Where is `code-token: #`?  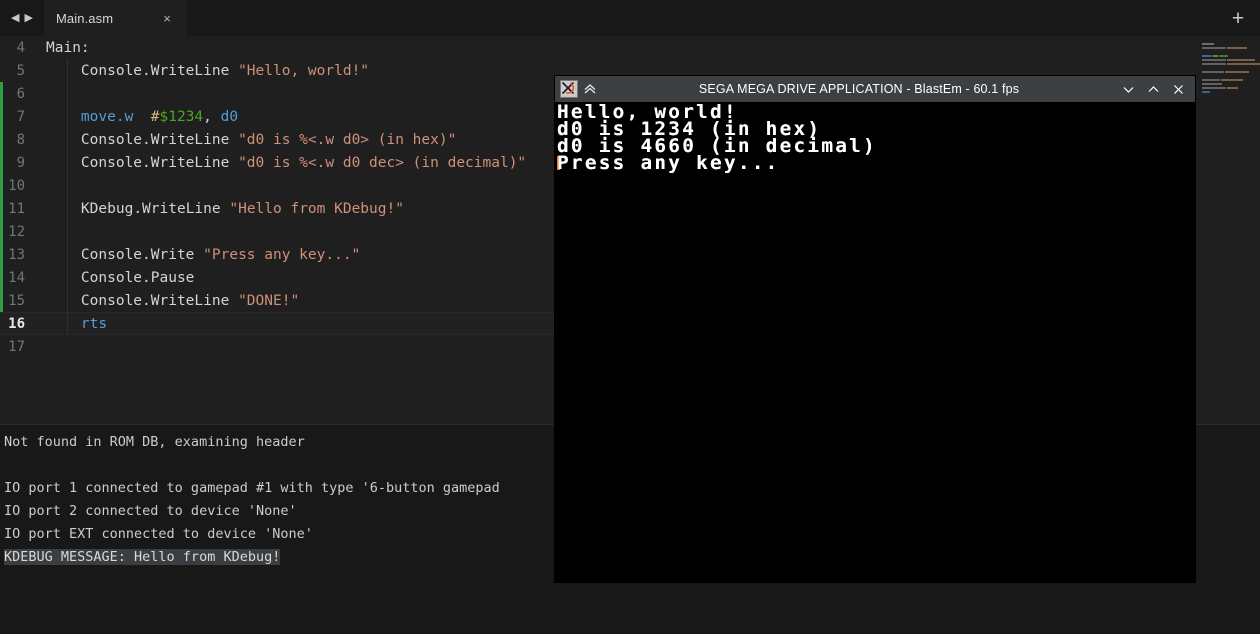
code-token: # is located at coordinates (155, 116).